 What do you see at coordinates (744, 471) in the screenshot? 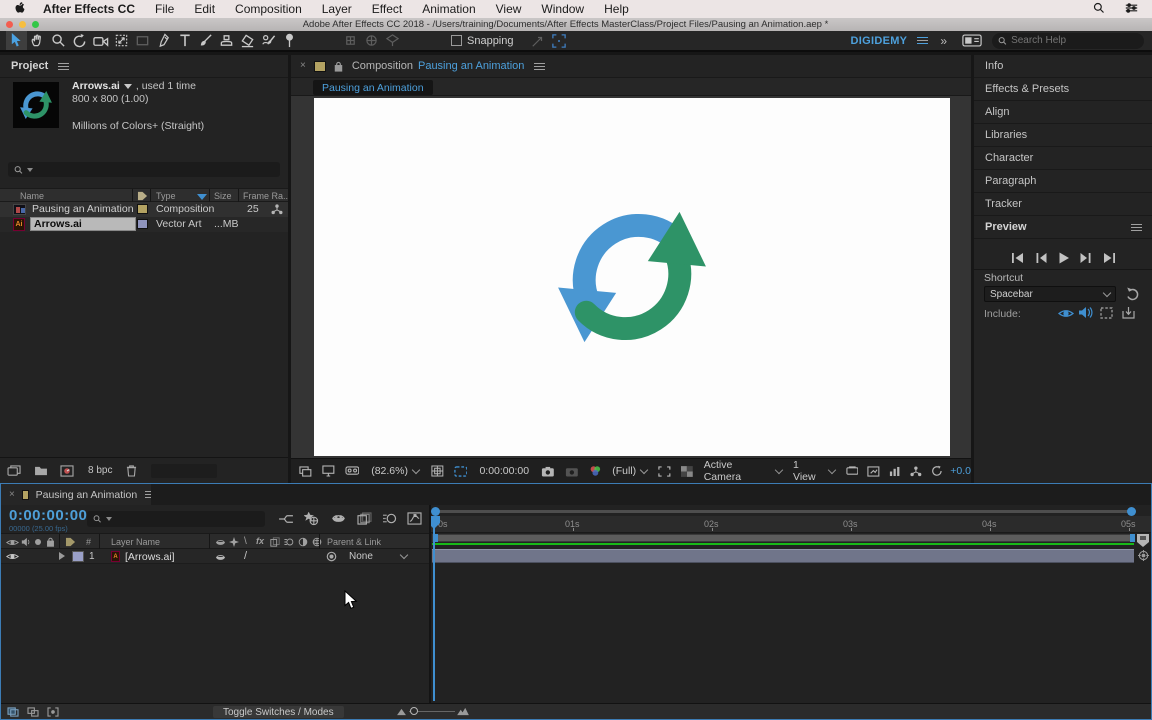
I see `camera-select: Active Camera` at bounding box center [744, 471].